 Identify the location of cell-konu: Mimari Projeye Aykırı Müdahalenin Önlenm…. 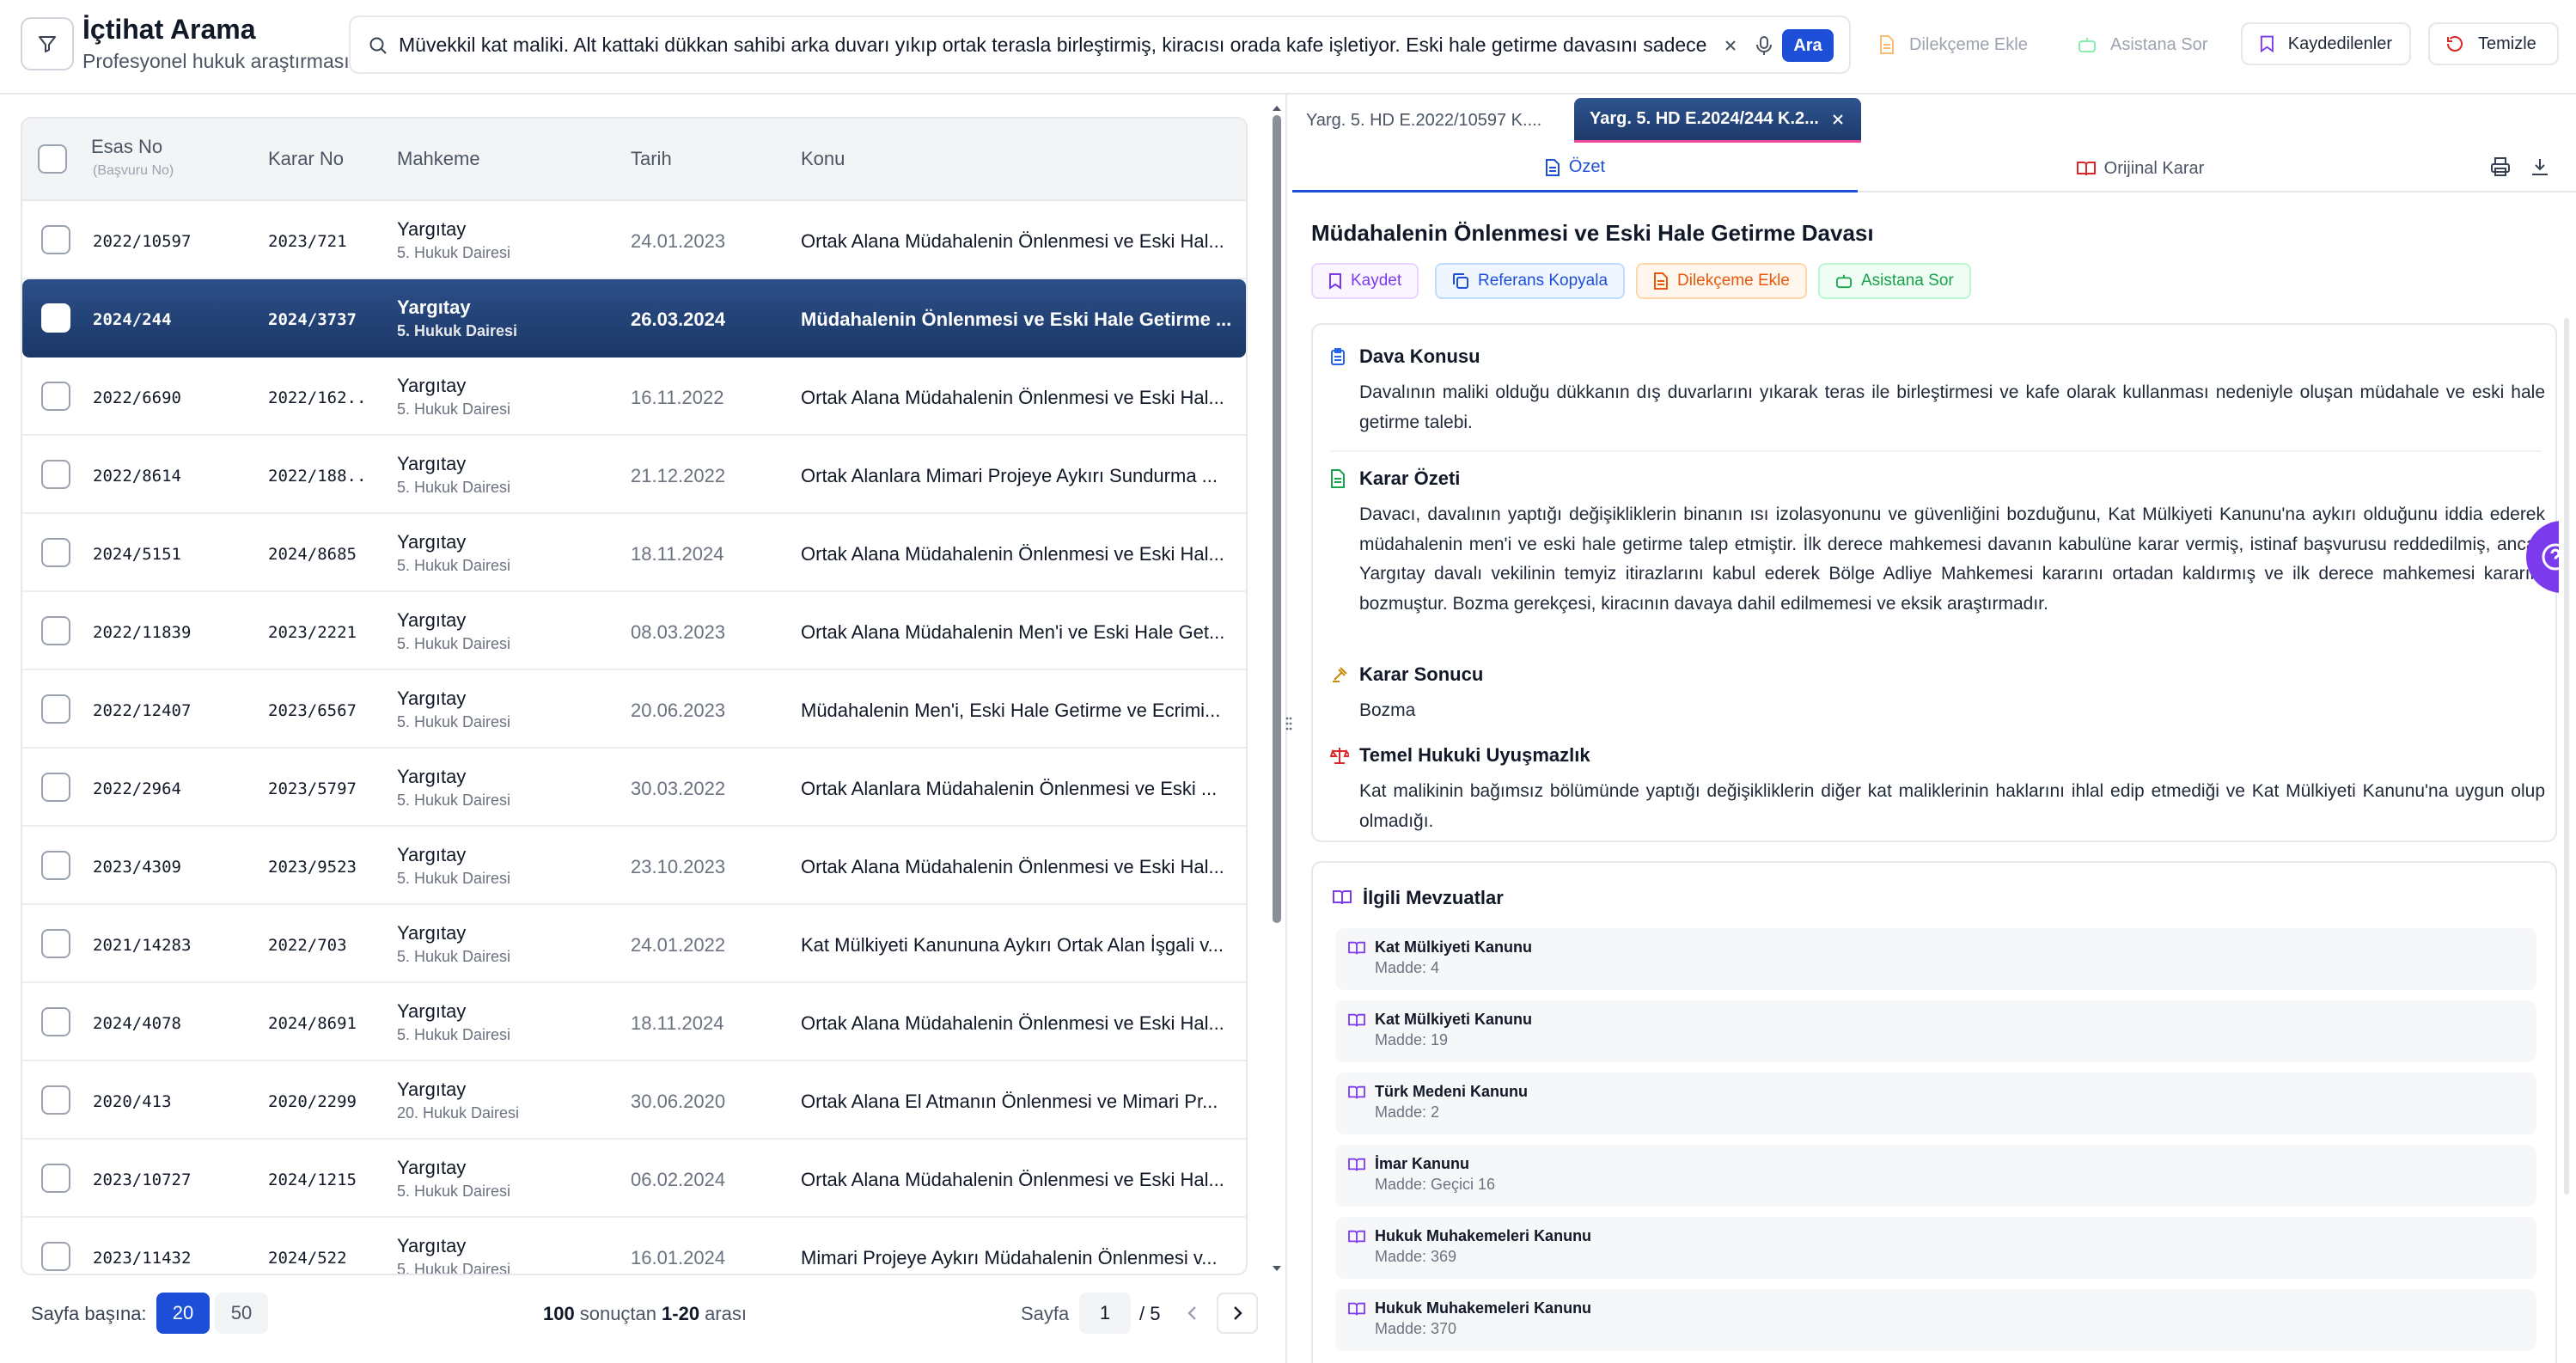
(1009, 1257).